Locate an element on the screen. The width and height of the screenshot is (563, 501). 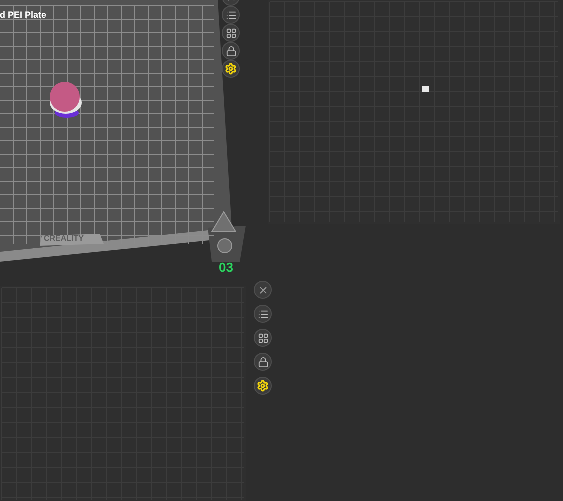
plate-brand: CREALITY is located at coordinates (64, 239).